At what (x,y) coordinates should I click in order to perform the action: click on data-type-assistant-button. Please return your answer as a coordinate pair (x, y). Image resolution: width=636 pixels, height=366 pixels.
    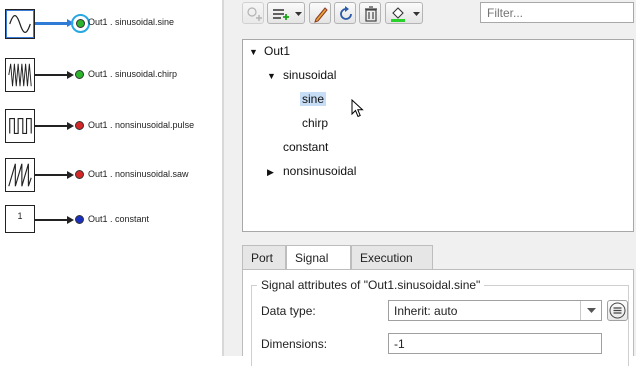
    Looking at the image, I should click on (617, 310).